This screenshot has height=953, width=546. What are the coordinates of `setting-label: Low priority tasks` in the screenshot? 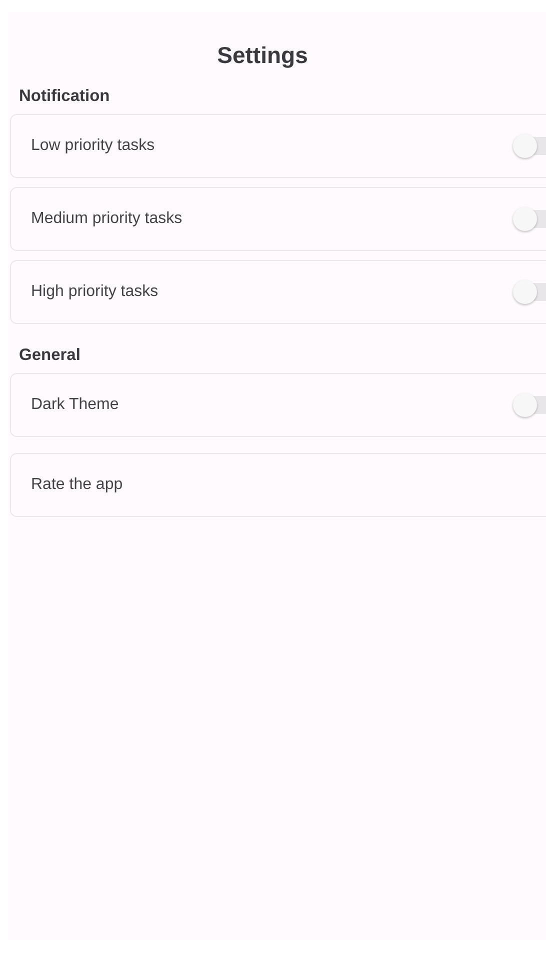 It's located at (93, 146).